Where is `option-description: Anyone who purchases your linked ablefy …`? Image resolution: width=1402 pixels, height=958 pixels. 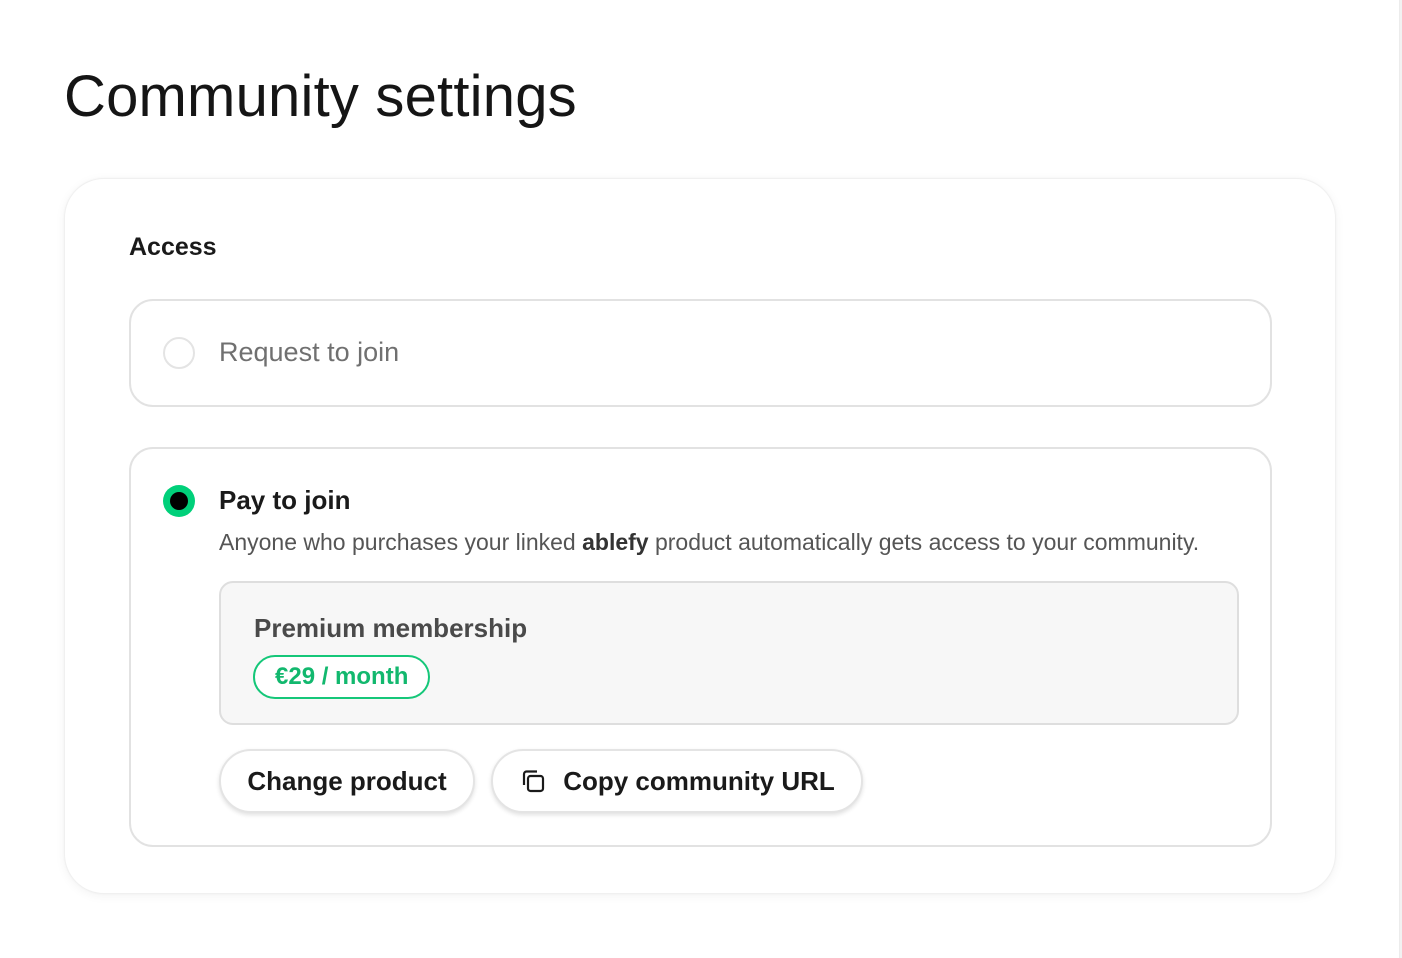 option-description: Anyone who purchases your linked ablefy … is located at coordinates (709, 542).